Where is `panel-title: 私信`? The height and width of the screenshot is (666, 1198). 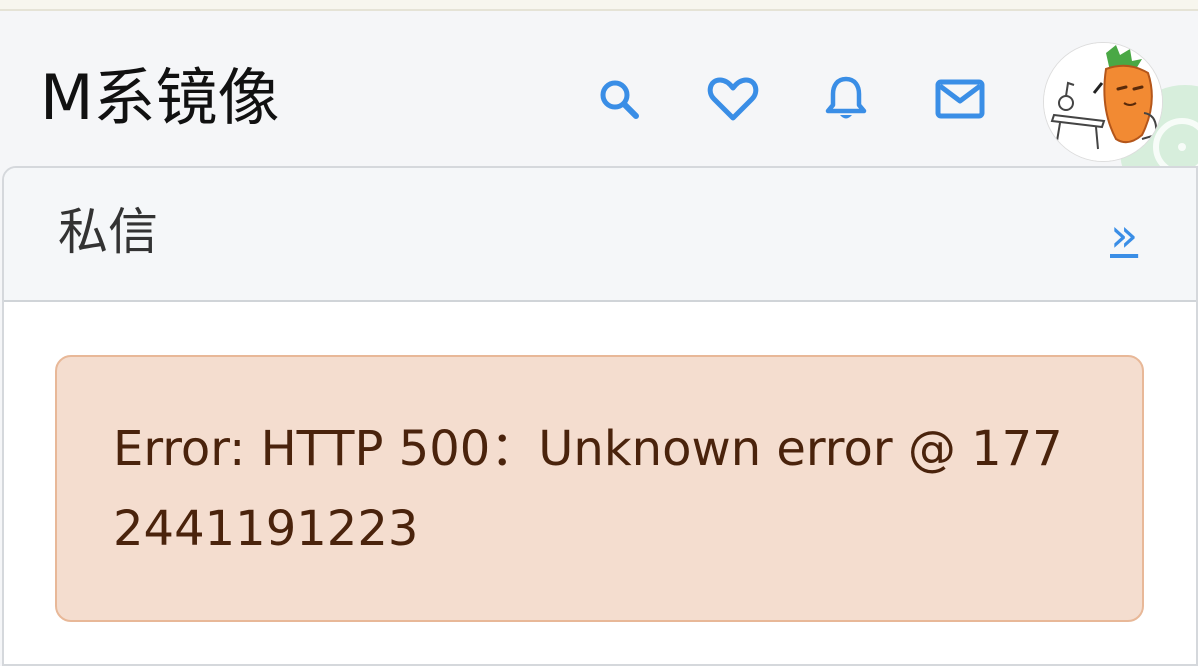 panel-title: 私信 is located at coordinates (108, 232).